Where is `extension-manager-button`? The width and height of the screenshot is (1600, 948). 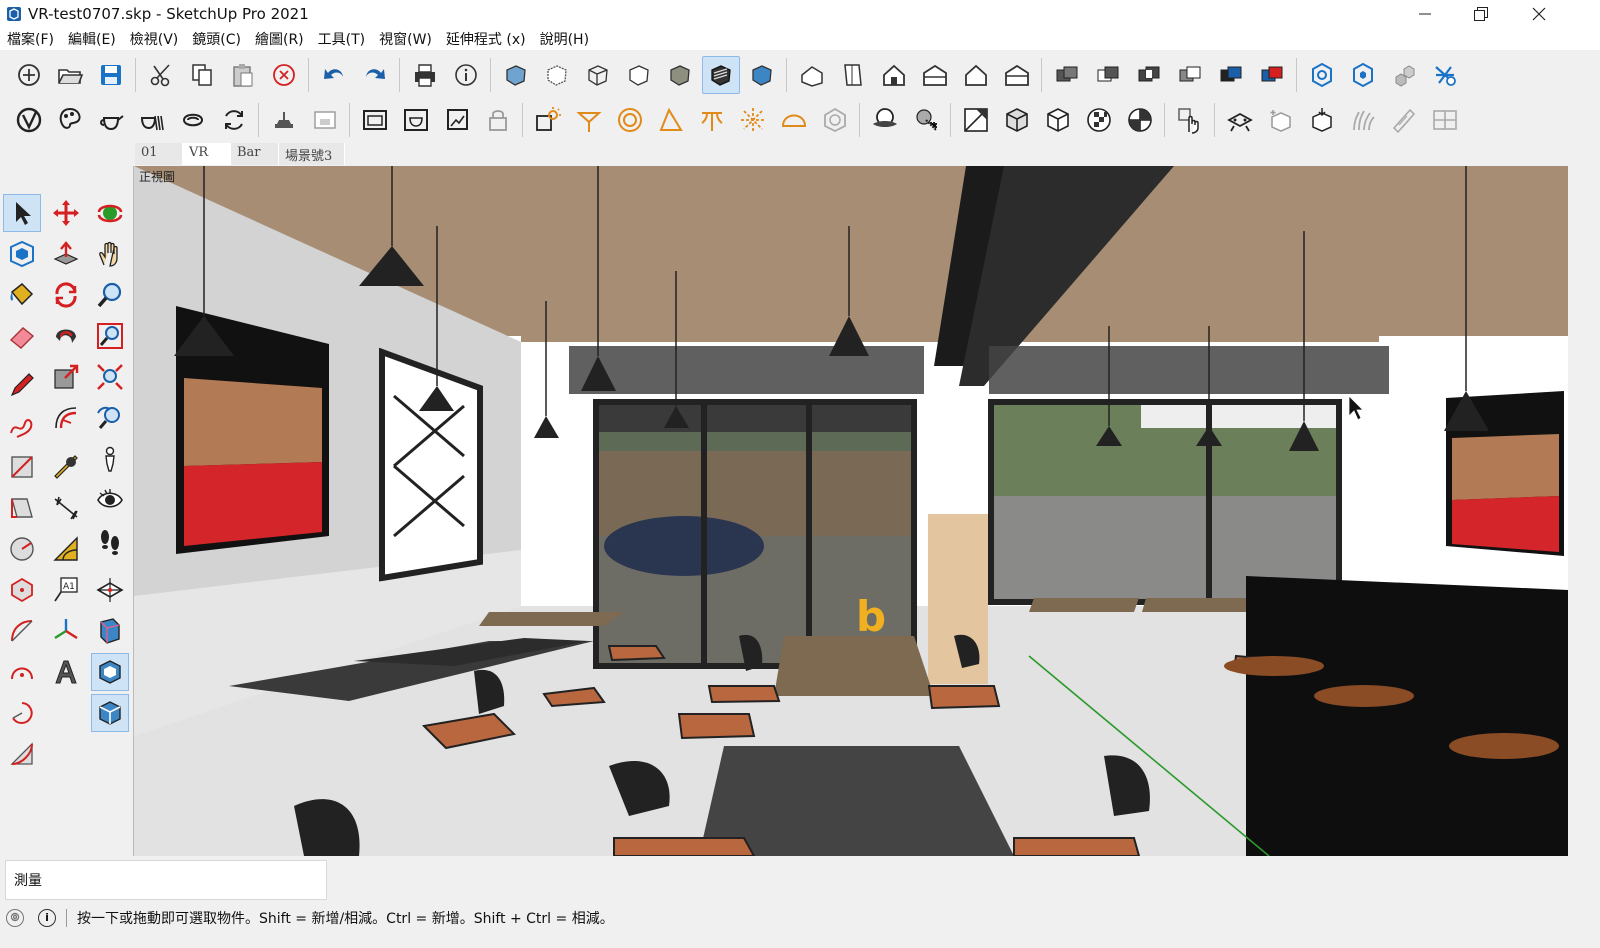 extension-manager-button is located at coordinates (1363, 75).